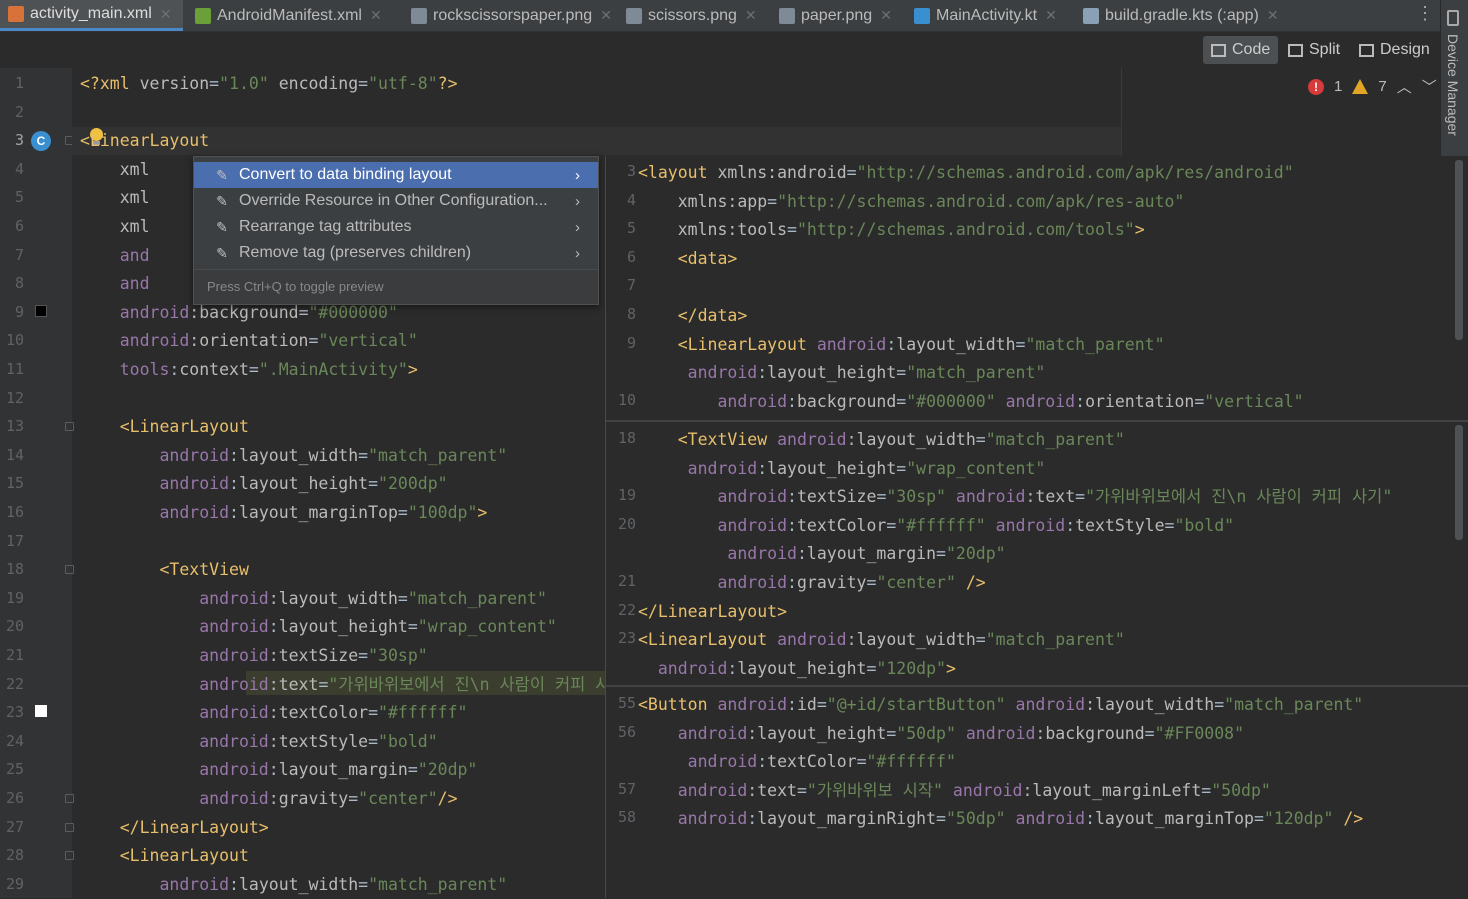 The width and height of the screenshot is (1468, 899). Describe the element at coordinates (91, 15) in the screenshot. I see `editor-tab: activity_main.xml ✕` at that location.